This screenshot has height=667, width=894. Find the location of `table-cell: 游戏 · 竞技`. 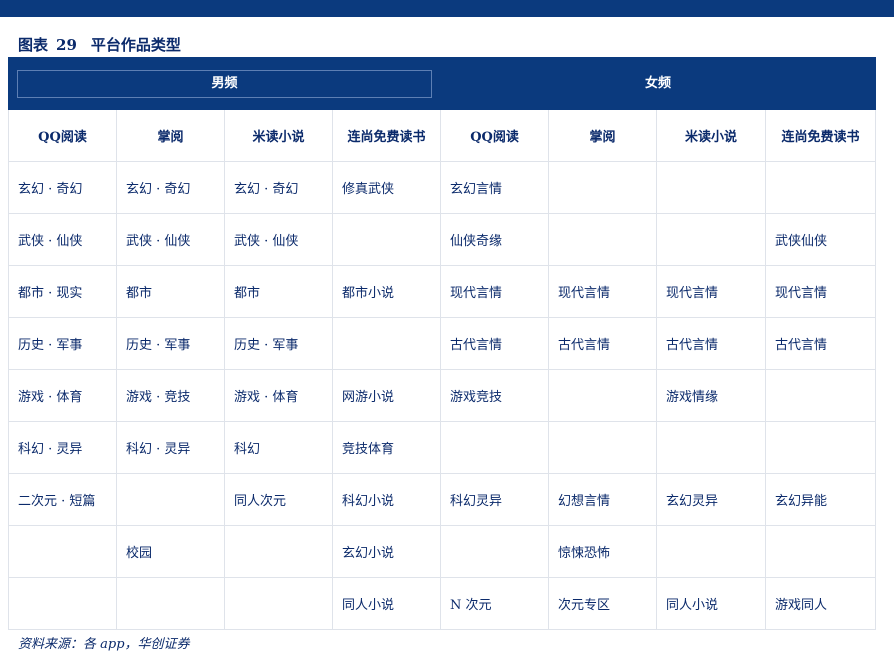

table-cell: 游戏 · 竞技 is located at coordinates (170, 395).